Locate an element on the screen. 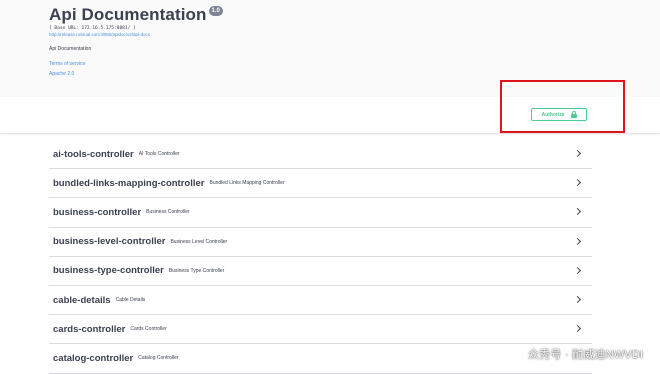 Image resolution: width=660 pixels, height=374 pixels. tag-description: Business Type Controller is located at coordinates (196, 270).